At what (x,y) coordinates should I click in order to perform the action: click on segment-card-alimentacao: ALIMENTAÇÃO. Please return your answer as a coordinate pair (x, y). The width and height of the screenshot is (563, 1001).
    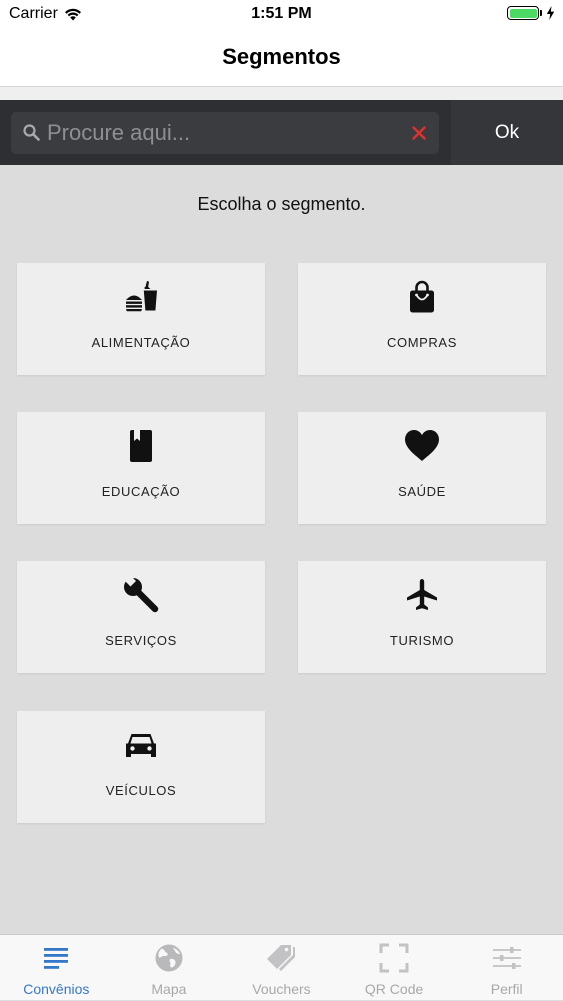
    Looking at the image, I should click on (141, 319).